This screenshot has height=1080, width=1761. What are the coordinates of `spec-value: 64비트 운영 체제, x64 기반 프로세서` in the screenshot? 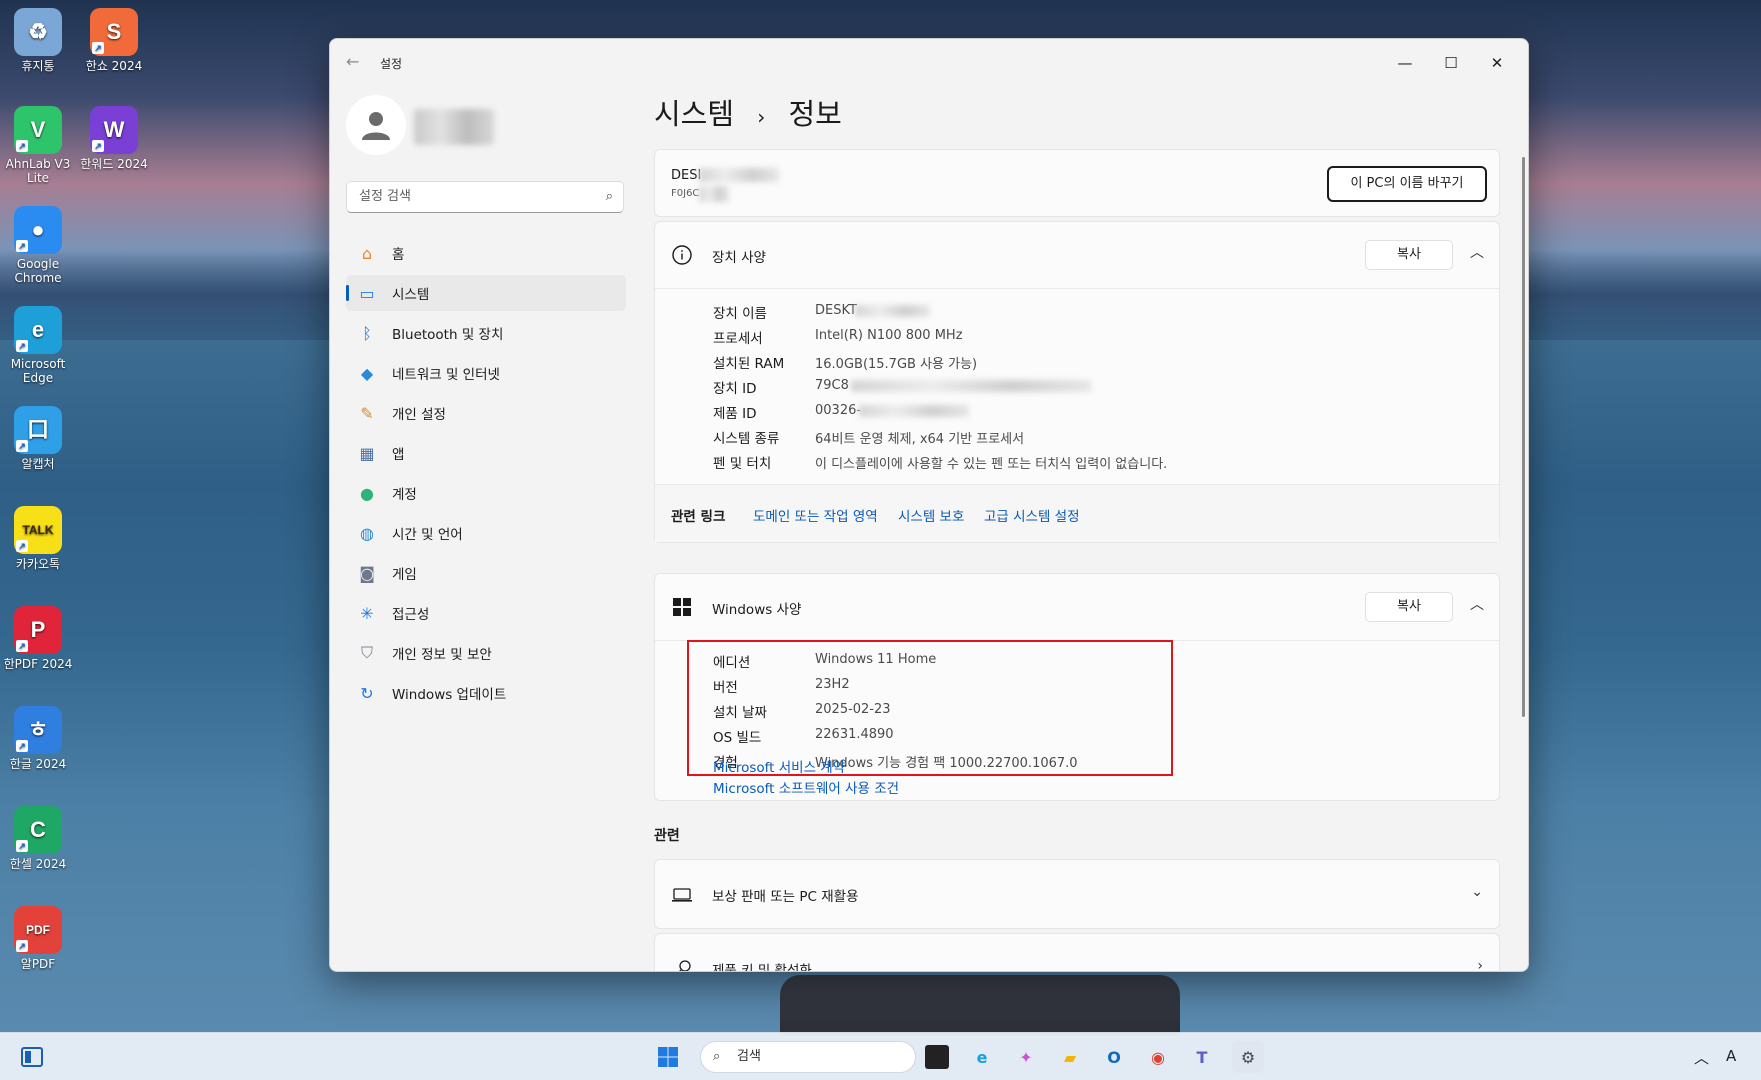 It's located at (920, 439).